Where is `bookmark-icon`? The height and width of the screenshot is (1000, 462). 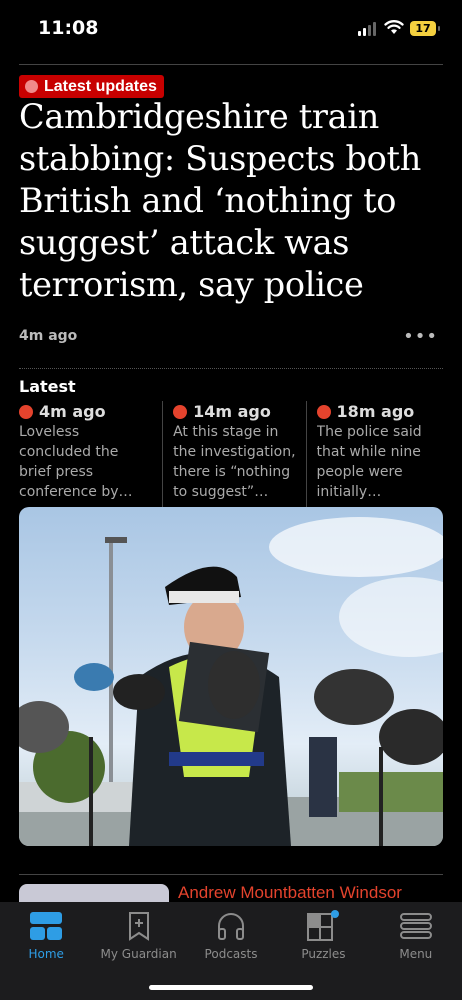 bookmark-icon is located at coordinates (138, 926).